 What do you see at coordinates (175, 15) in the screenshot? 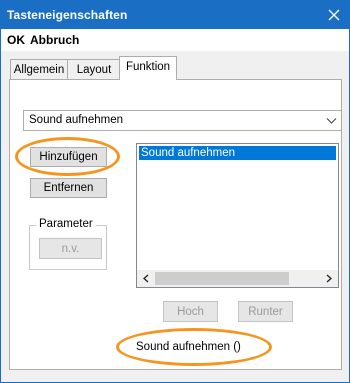
I see `title-bar: Tasteneigenschaften` at bounding box center [175, 15].